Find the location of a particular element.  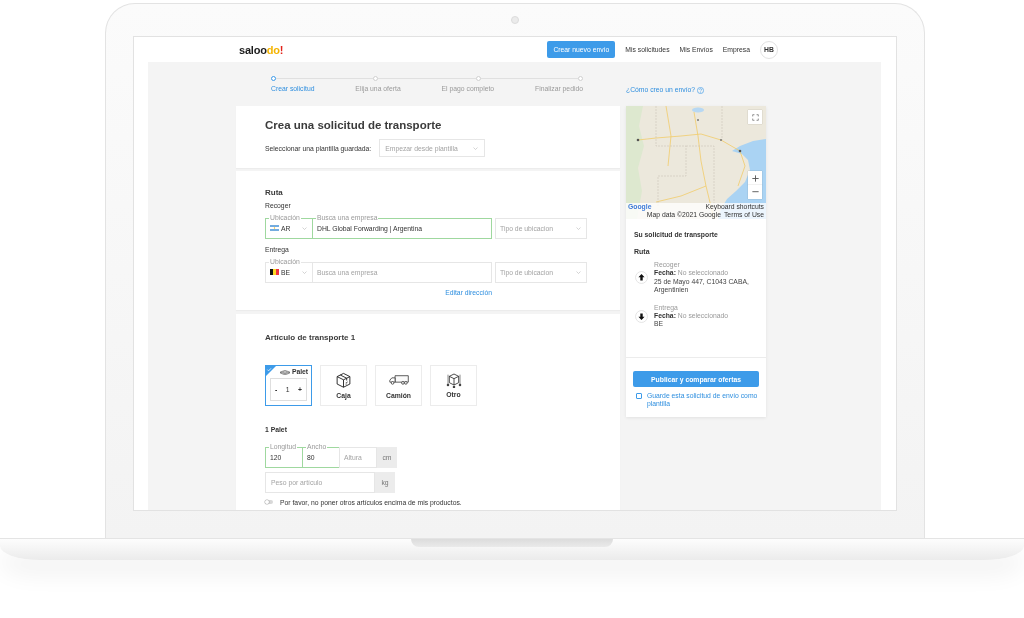

logo: saloodo! is located at coordinates (261, 49).